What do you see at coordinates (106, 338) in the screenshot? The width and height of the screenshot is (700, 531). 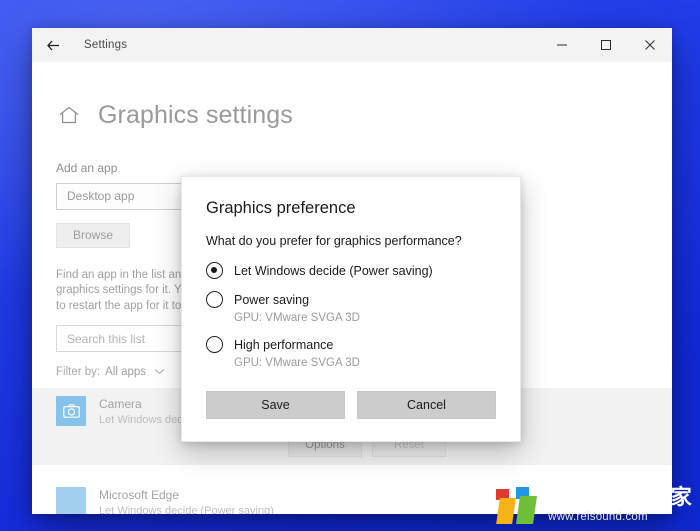 I see `search-placeholder: Search this list` at bounding box center [106, 338].